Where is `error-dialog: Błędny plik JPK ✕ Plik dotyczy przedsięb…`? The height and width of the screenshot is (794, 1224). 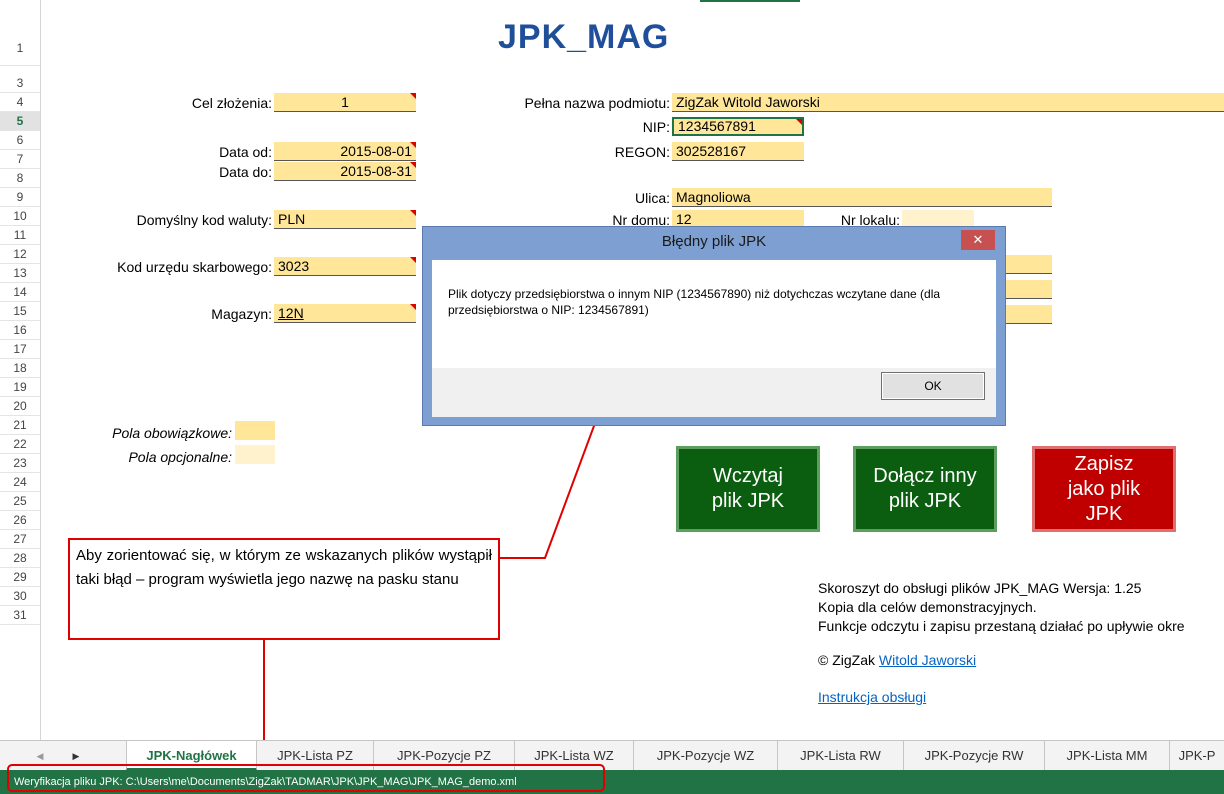 error-dialog: Błędny plik JPK ✕ Plik dotyczy przedsięb… is located at coordinates (714, 326).